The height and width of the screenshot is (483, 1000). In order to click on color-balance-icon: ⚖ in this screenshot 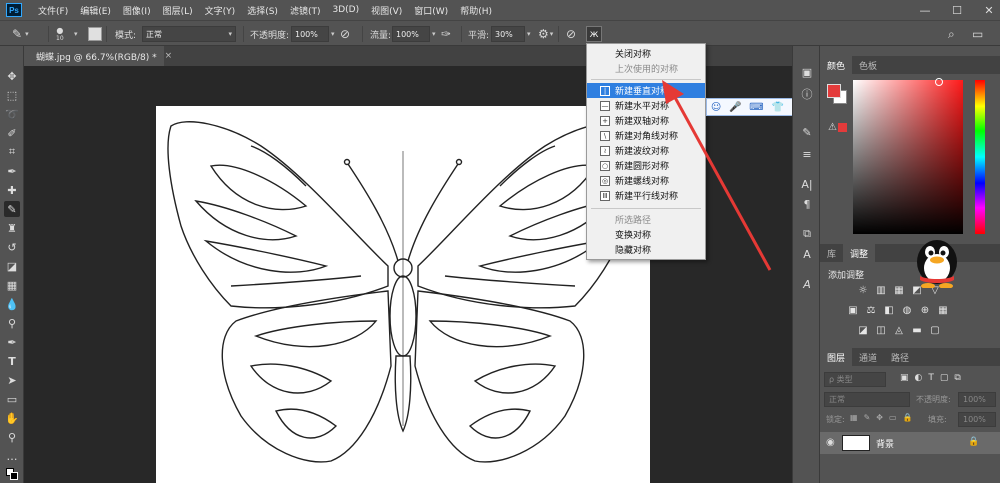, I will do `click(871, 310)`.